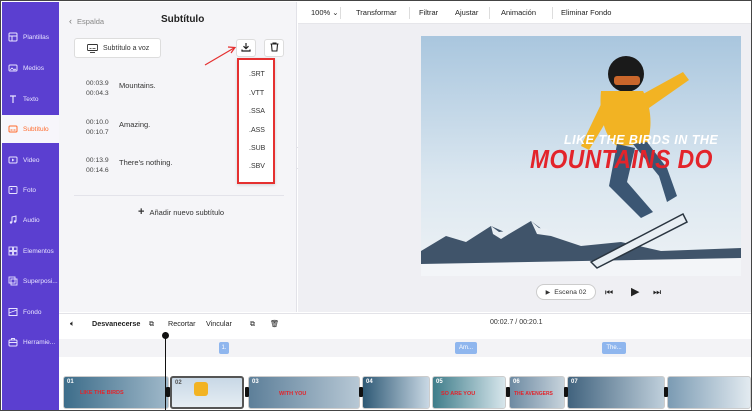 Image resolution: width=752 pixels, height=411 pixels. I want to click on sidebar-item-templates: Plantillas, so click(30, 37).